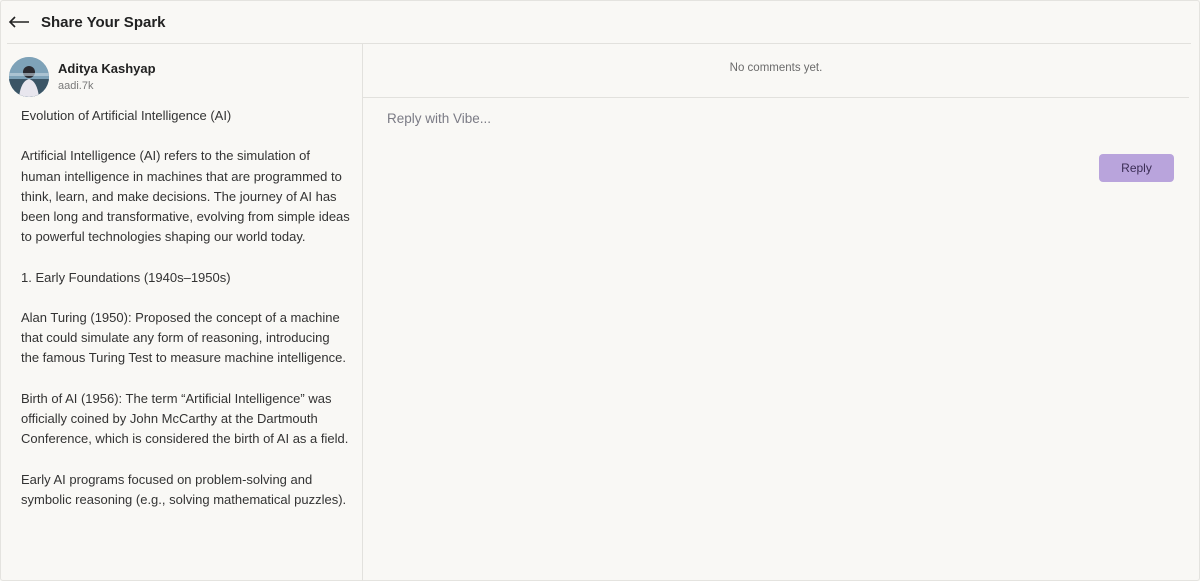 The width and height of the screenshot is (1200, 581). Describe the element at coordinates (126, 277) in the screenshot. I see `post-paragraph: 1. Early Foundations (1940s–1950s)` at that location.